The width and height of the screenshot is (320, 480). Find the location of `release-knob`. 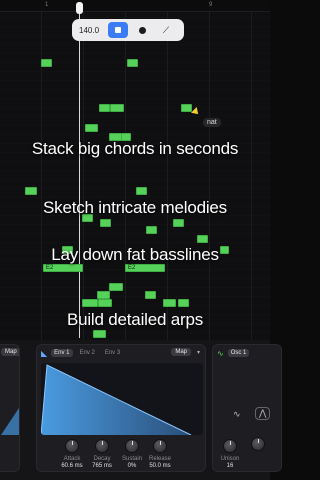

release-knob is located at coordinates (160, 446).